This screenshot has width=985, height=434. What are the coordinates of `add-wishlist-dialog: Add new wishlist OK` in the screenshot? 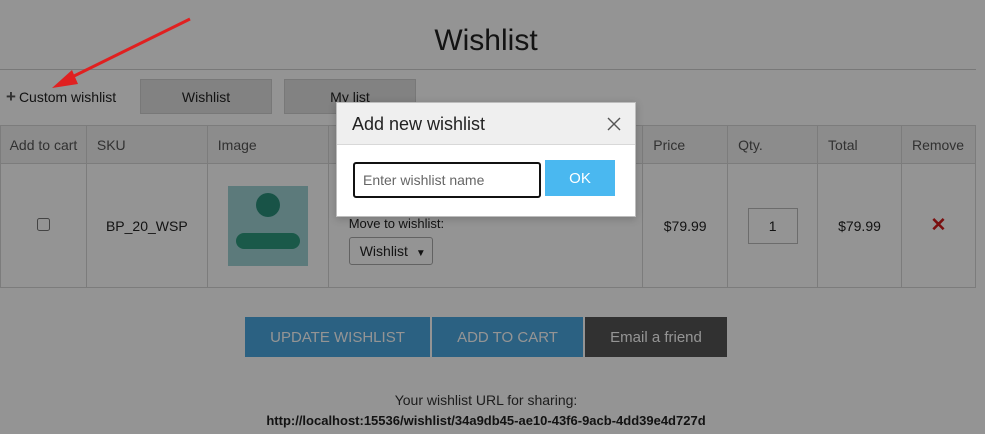 It's located at (486, 159).